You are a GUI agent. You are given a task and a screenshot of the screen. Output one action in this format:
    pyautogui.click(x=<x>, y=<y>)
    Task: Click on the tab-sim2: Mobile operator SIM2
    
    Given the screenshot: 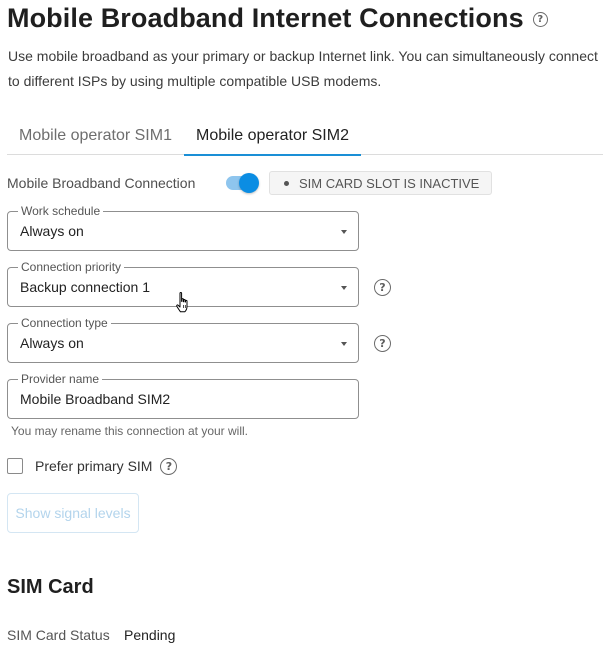 What is the action you would take?
    pyautogui.click(x=272, y=136)
    